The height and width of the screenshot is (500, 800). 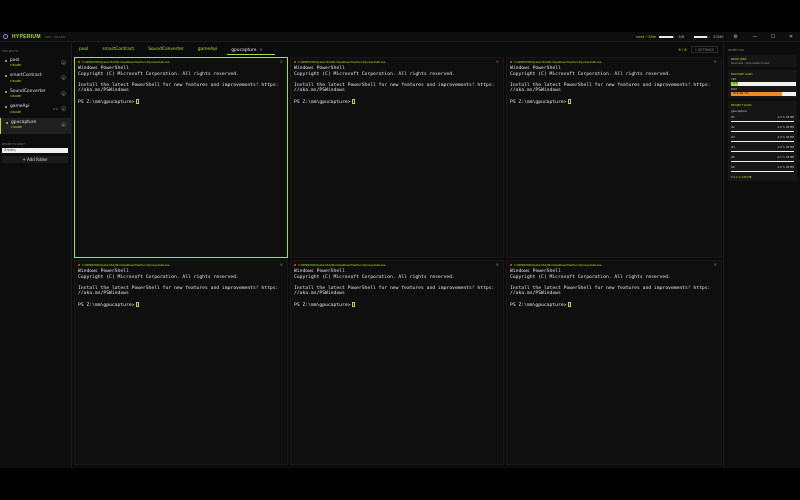 I want to click on pane-count: 6 / 6, so click(x=682, y=49).